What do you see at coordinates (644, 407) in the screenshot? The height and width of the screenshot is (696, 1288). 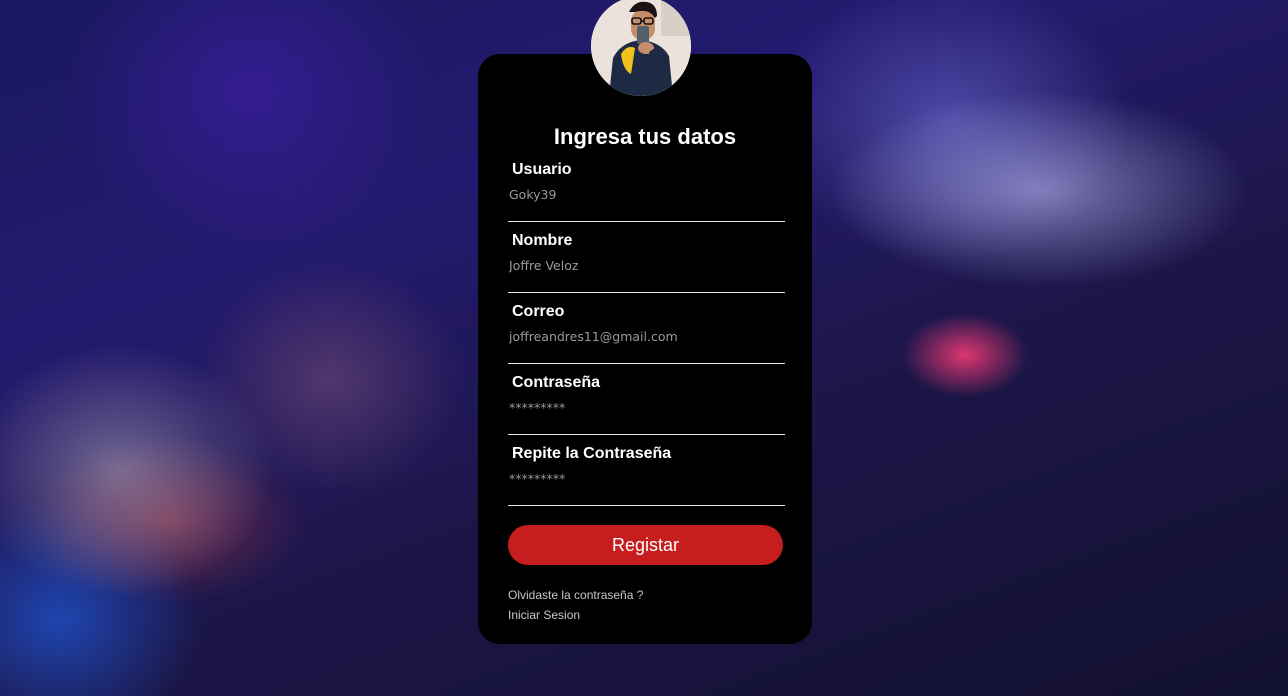 I see `password-input` at bounding box center [644, 407].